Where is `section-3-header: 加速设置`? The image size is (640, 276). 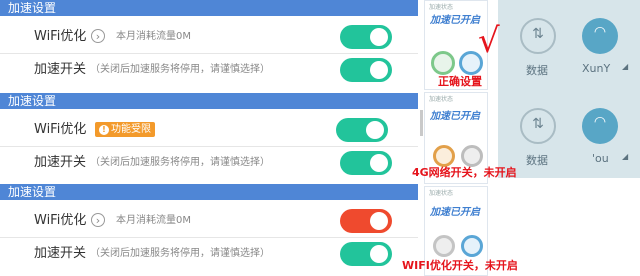 section-3-header: 加速设置 is located at coordinates (209, 192).